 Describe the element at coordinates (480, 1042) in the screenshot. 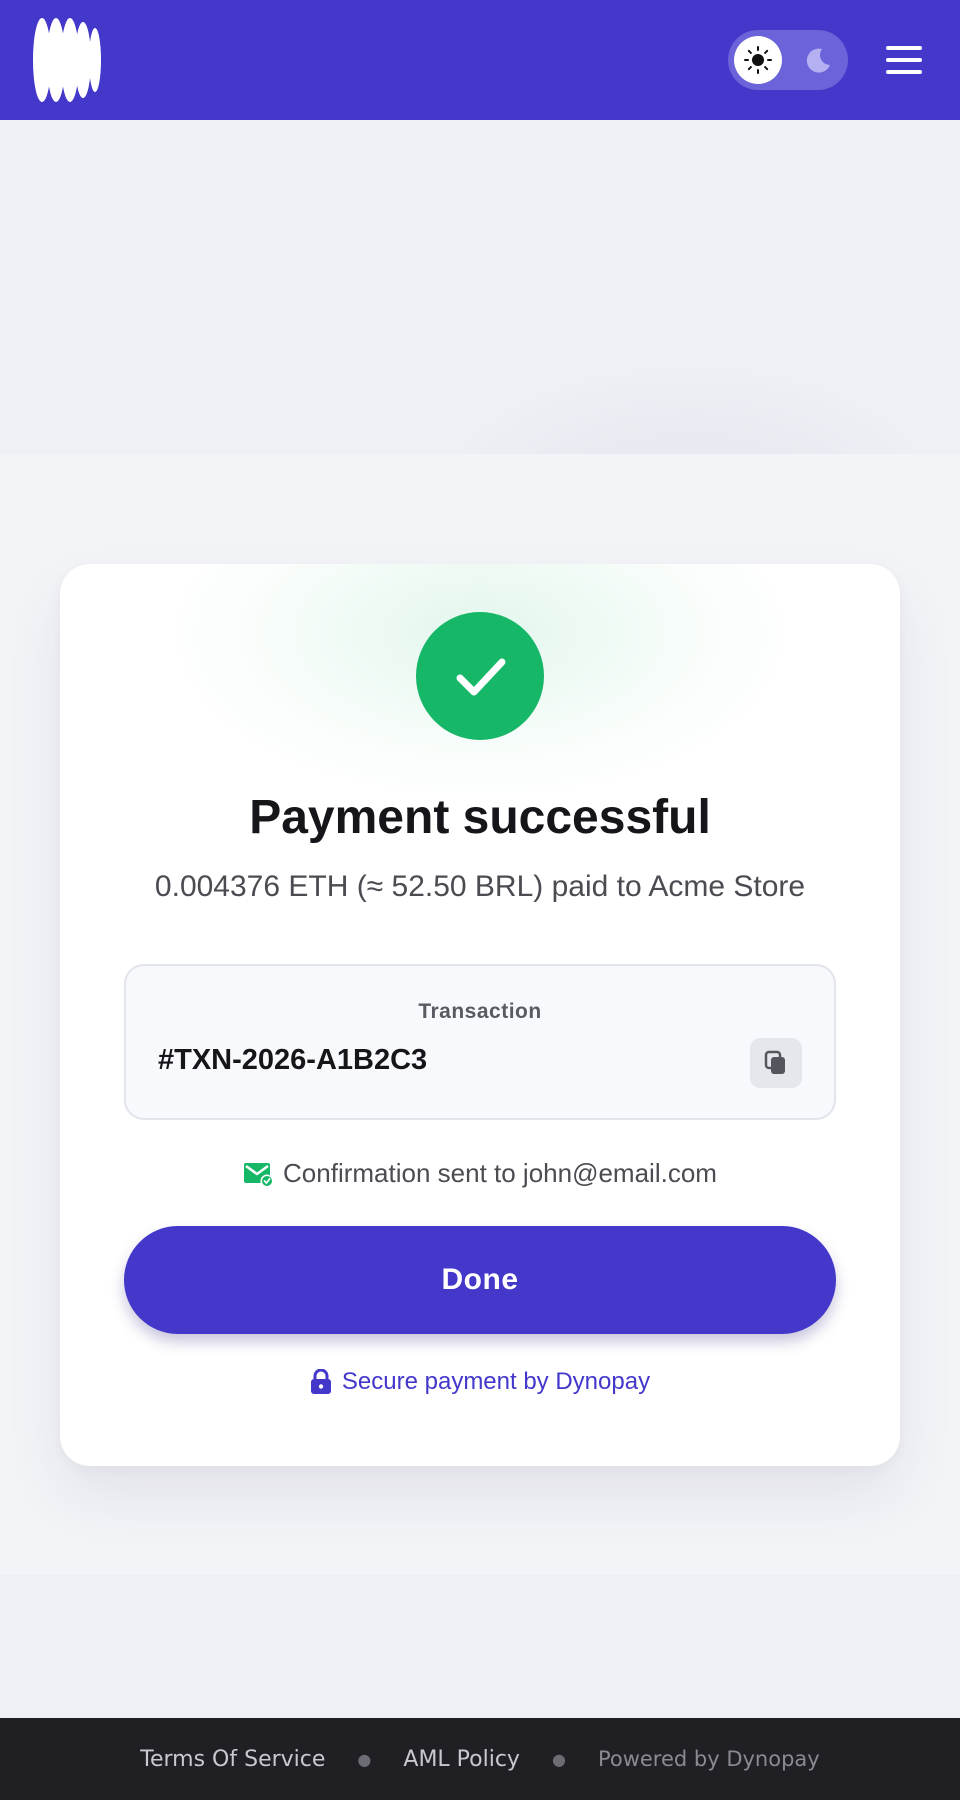

I see `transaction-box: Transaction #TXN-2026-A1B2C3` at that location.